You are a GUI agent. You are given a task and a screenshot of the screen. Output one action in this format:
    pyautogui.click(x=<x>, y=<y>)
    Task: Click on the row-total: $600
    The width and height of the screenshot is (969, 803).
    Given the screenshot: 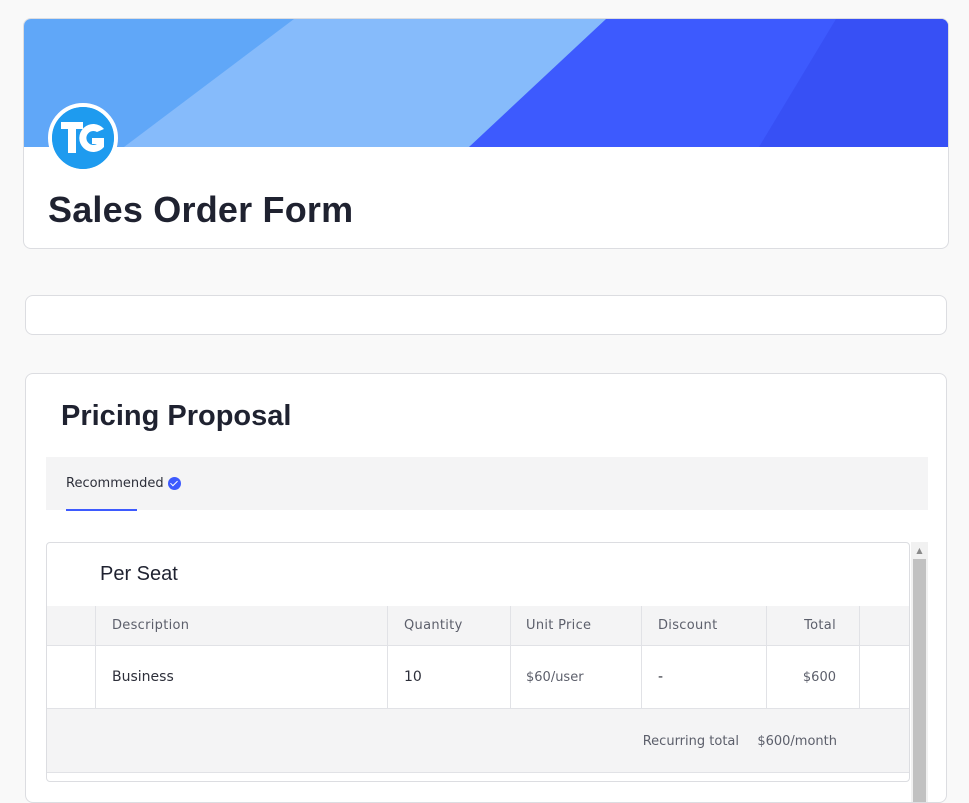 What is the action you would take?
    pyautogui.click(x=819, y=677)
    